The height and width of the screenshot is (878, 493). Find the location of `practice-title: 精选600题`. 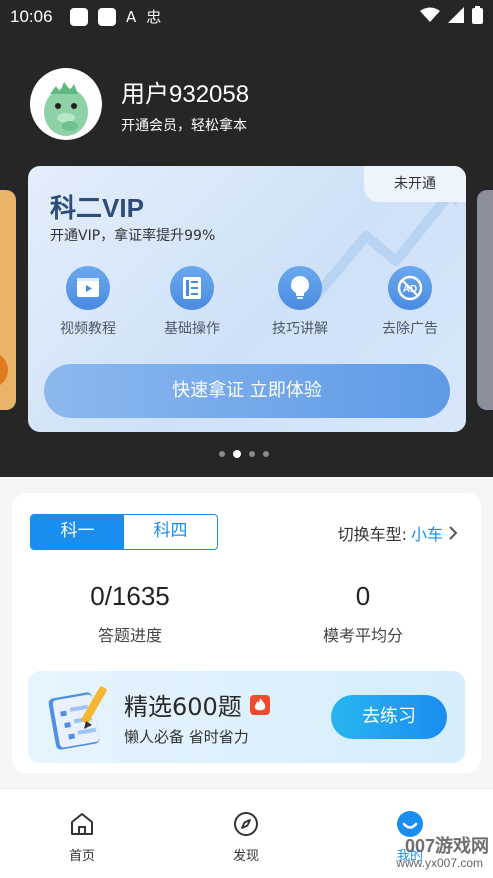

practice-title: 精选600题 is located at coordinates (197, 704).